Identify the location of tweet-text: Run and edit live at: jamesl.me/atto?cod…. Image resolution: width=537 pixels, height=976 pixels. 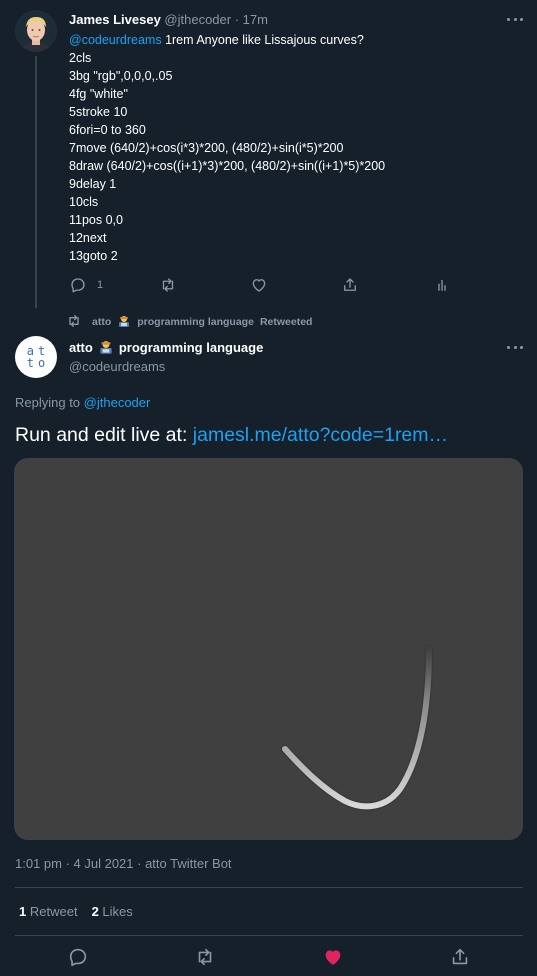
(270, 435).